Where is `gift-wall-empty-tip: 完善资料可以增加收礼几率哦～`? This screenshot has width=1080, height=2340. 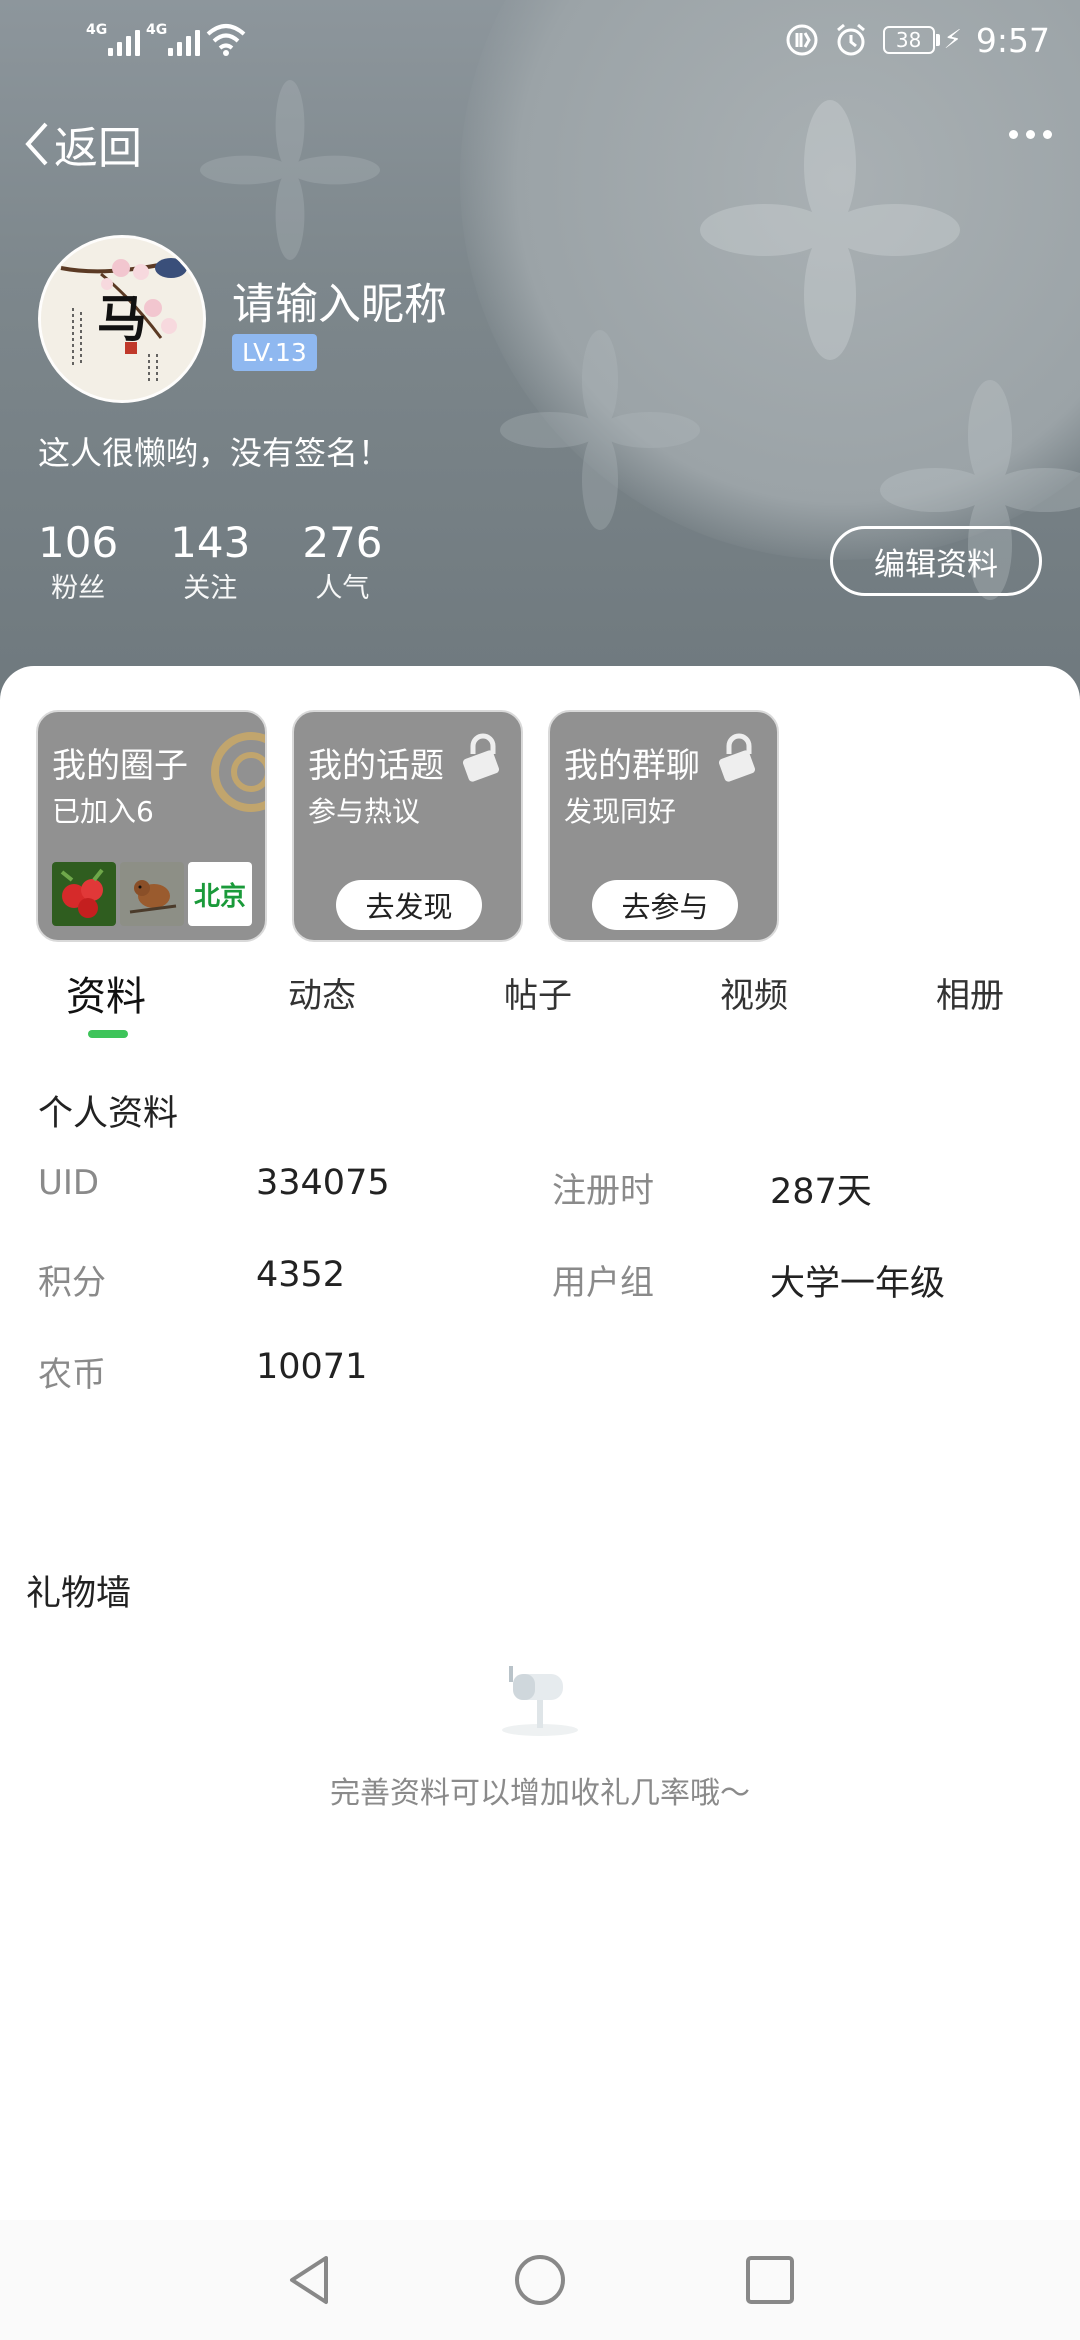
gift-wall-empty-tip: 完善资料可以增加收礼几率哦～ is located at coordinates (540, 1793).